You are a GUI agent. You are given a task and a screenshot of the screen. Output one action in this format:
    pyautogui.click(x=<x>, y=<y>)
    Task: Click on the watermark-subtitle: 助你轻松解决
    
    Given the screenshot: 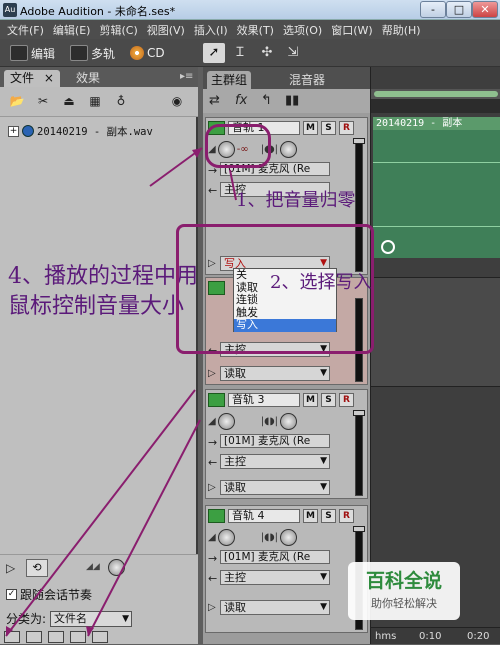 What is the action you would take?
    pyautogui.click(x=404, y=603)
    